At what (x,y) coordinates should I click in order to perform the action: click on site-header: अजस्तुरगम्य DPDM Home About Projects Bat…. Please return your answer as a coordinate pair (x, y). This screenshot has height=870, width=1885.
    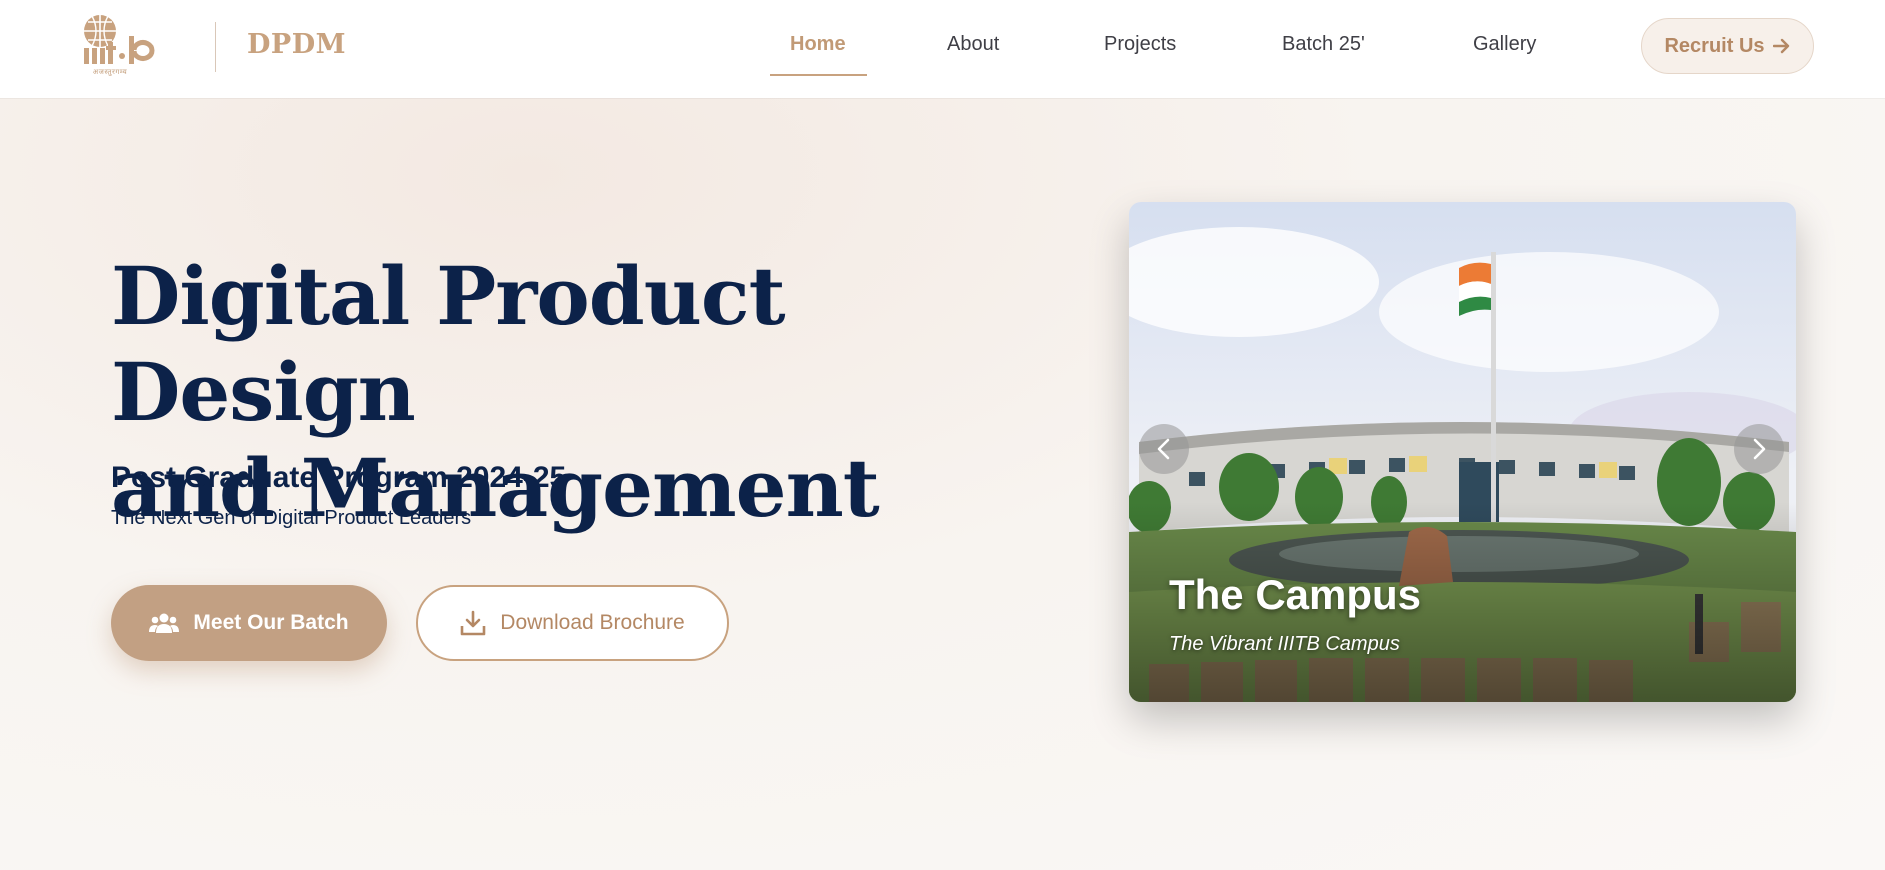
    Looking at the image, I should click on (942, 49).